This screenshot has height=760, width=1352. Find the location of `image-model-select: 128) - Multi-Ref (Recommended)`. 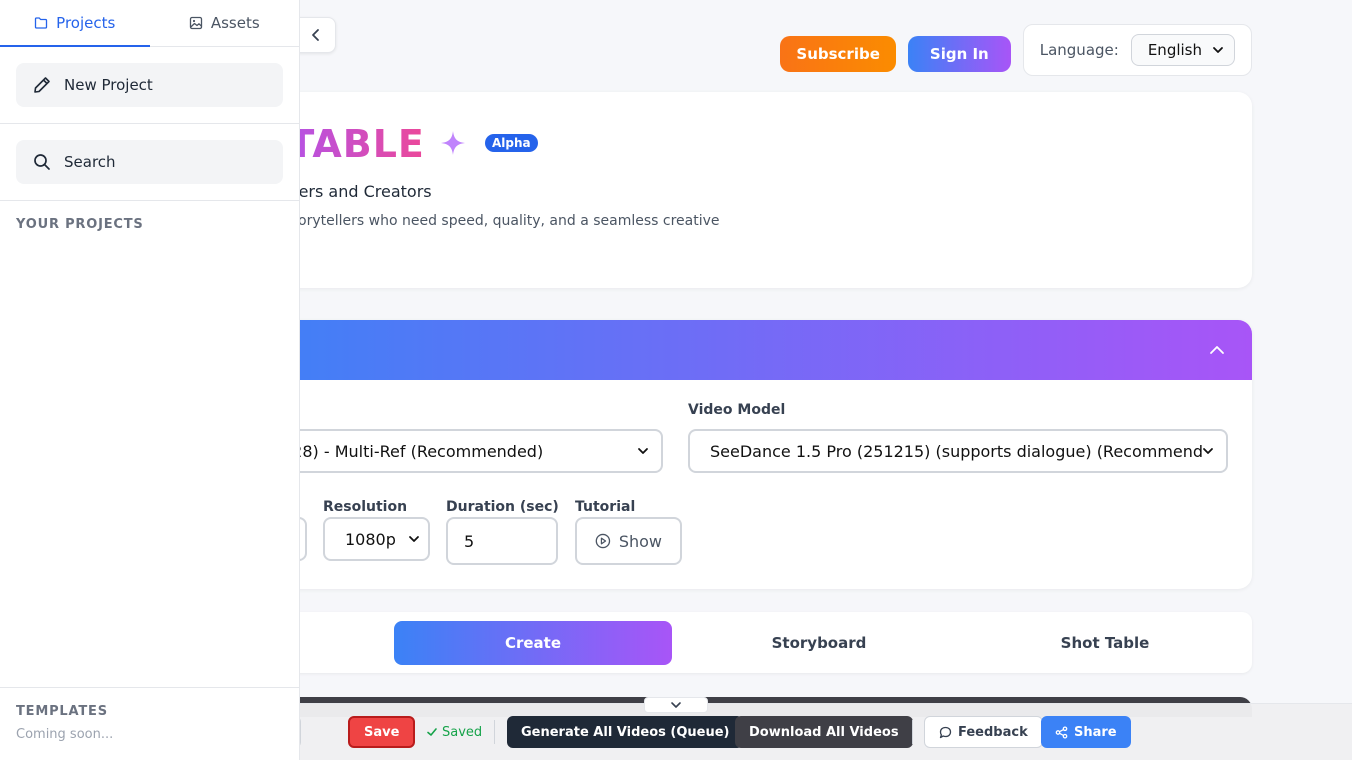

image-model-select: 128) - Multi-Ref (Recommended) is located at coordinates (461, 451).